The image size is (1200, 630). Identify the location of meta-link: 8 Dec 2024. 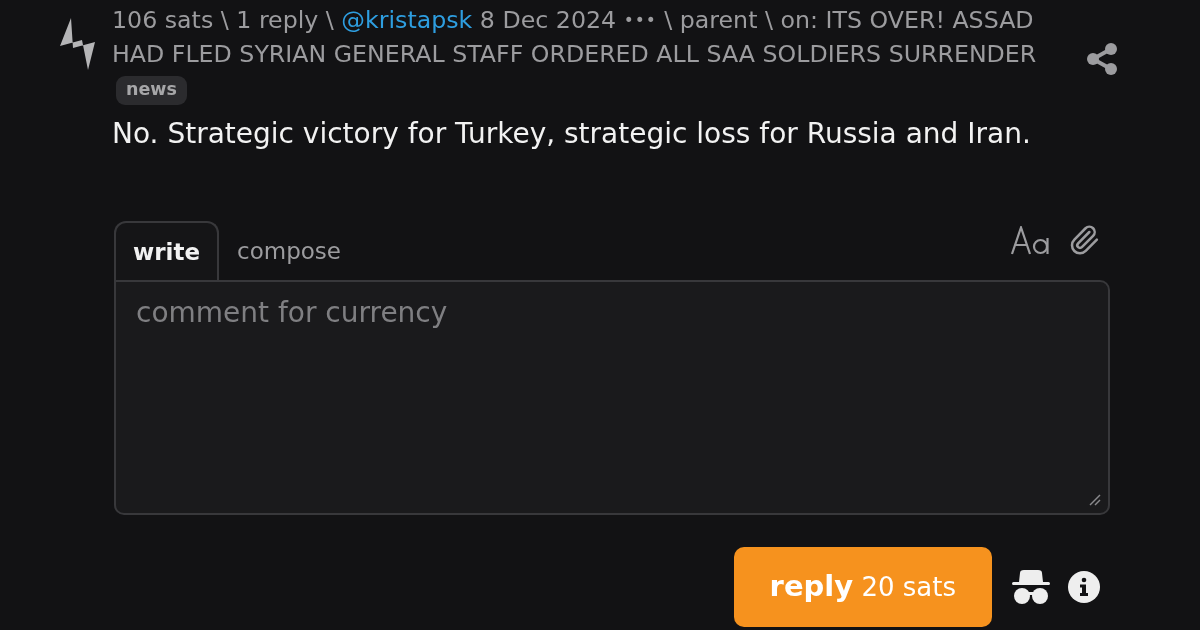
(548, 20).